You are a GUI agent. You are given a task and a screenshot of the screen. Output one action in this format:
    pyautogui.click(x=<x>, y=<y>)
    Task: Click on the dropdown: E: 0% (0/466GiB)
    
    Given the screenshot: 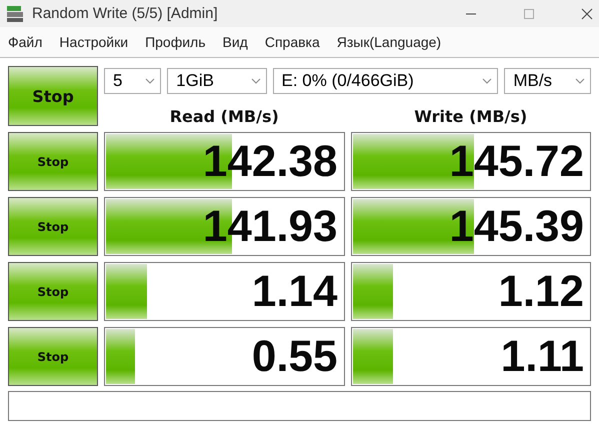 What is the action you would take?
    pyautogui.click(x=385, y=81)
    